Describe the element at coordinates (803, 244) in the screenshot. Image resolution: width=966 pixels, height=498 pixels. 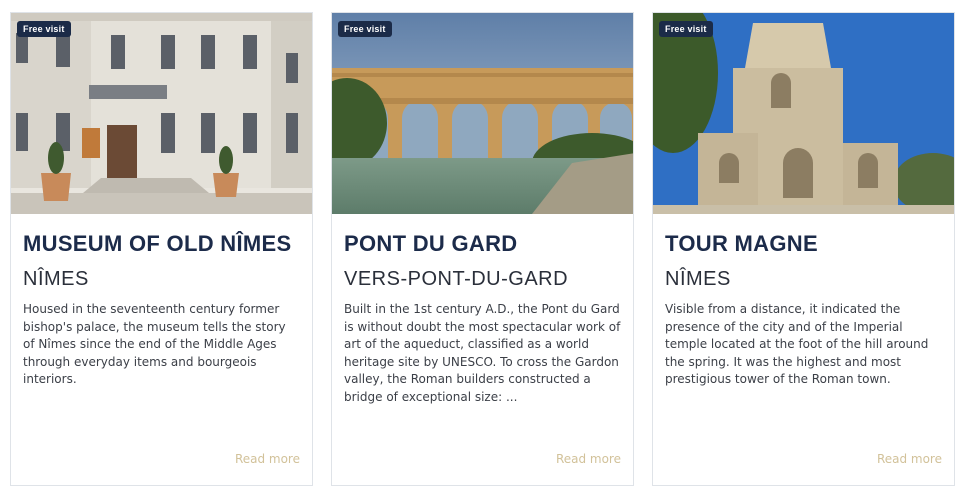
I see `card-title: TOUR MAGNE` at that location.